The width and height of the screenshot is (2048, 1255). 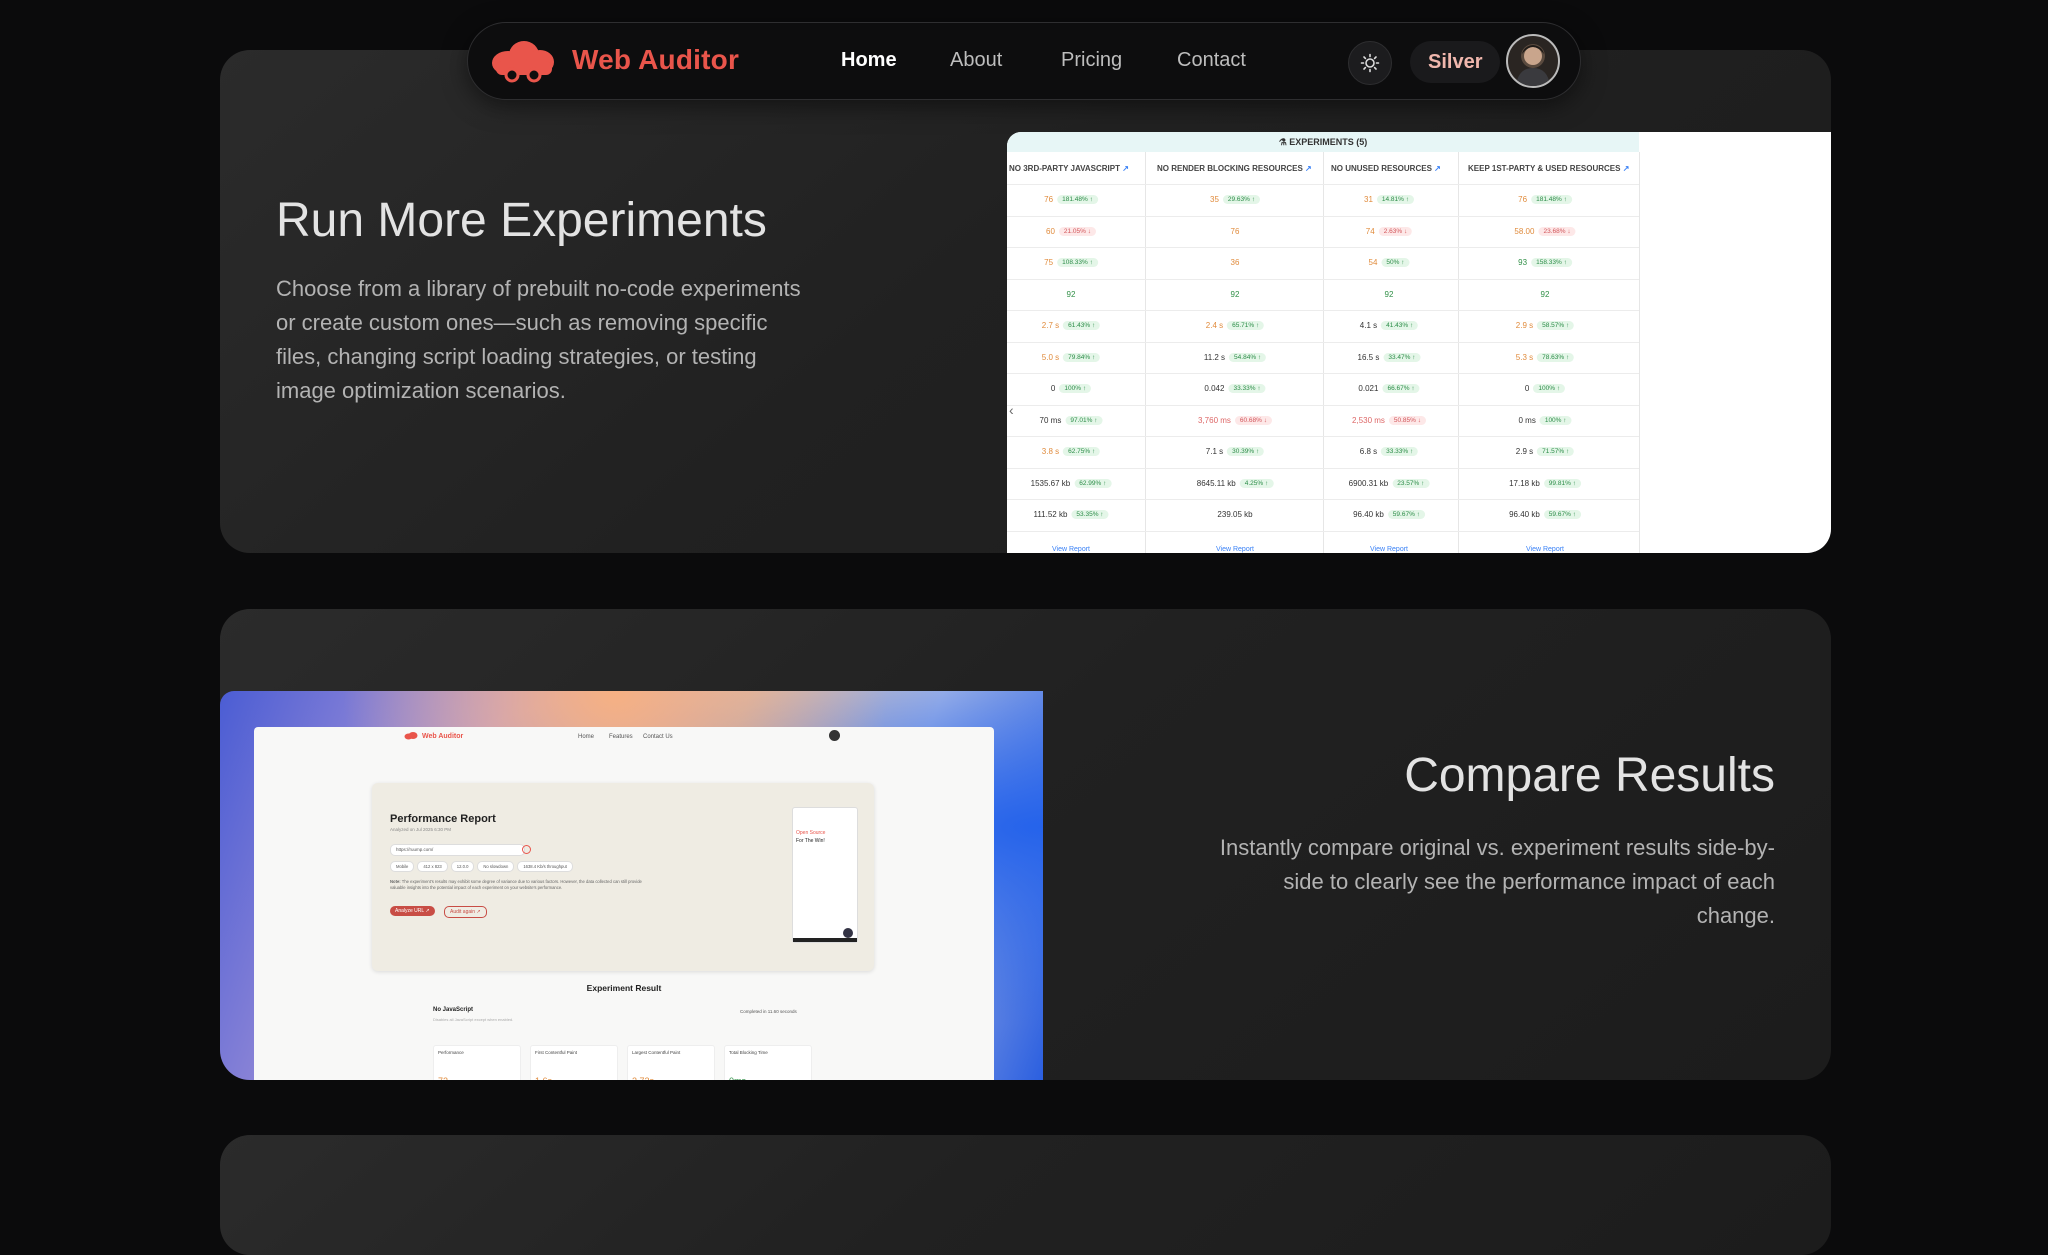 What do you see at coordinates (1090, 514) in the screenshot?
I see `change-badge: 53.35% ↑` at bounding box center [1090, 514].